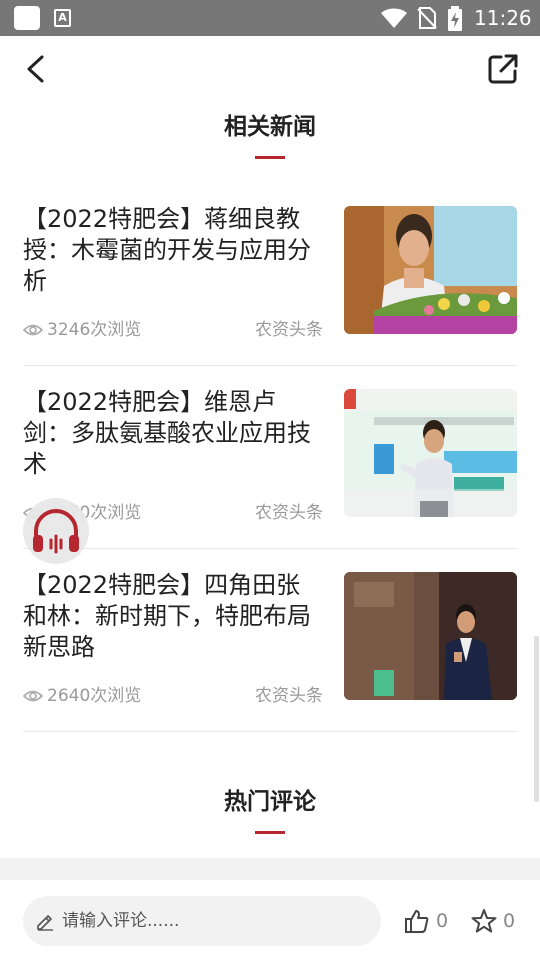 This screenshot has width=540, height=960. Describe the element at coordinates (503, 18) in the screenshot. I see `status-time: 11:26` at that location.